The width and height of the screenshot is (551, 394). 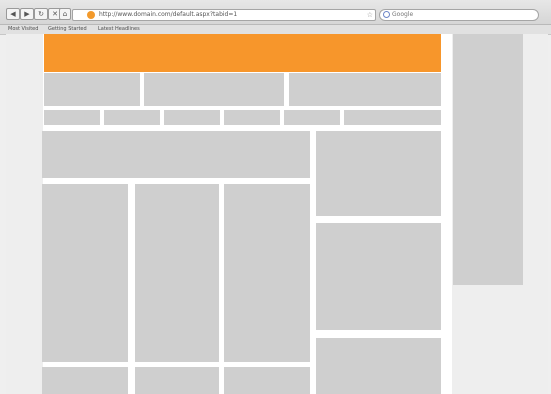 I want to click on home-button: ⌂, so click(x=65, y=14).